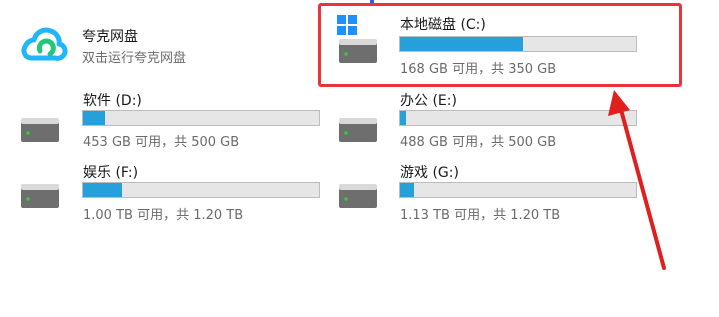 Image resolution: width=719 pixels, height=317 pixels. Describe the element at coordinates (44, 44) in the screenshot. I see `cloud-icon` at that location.